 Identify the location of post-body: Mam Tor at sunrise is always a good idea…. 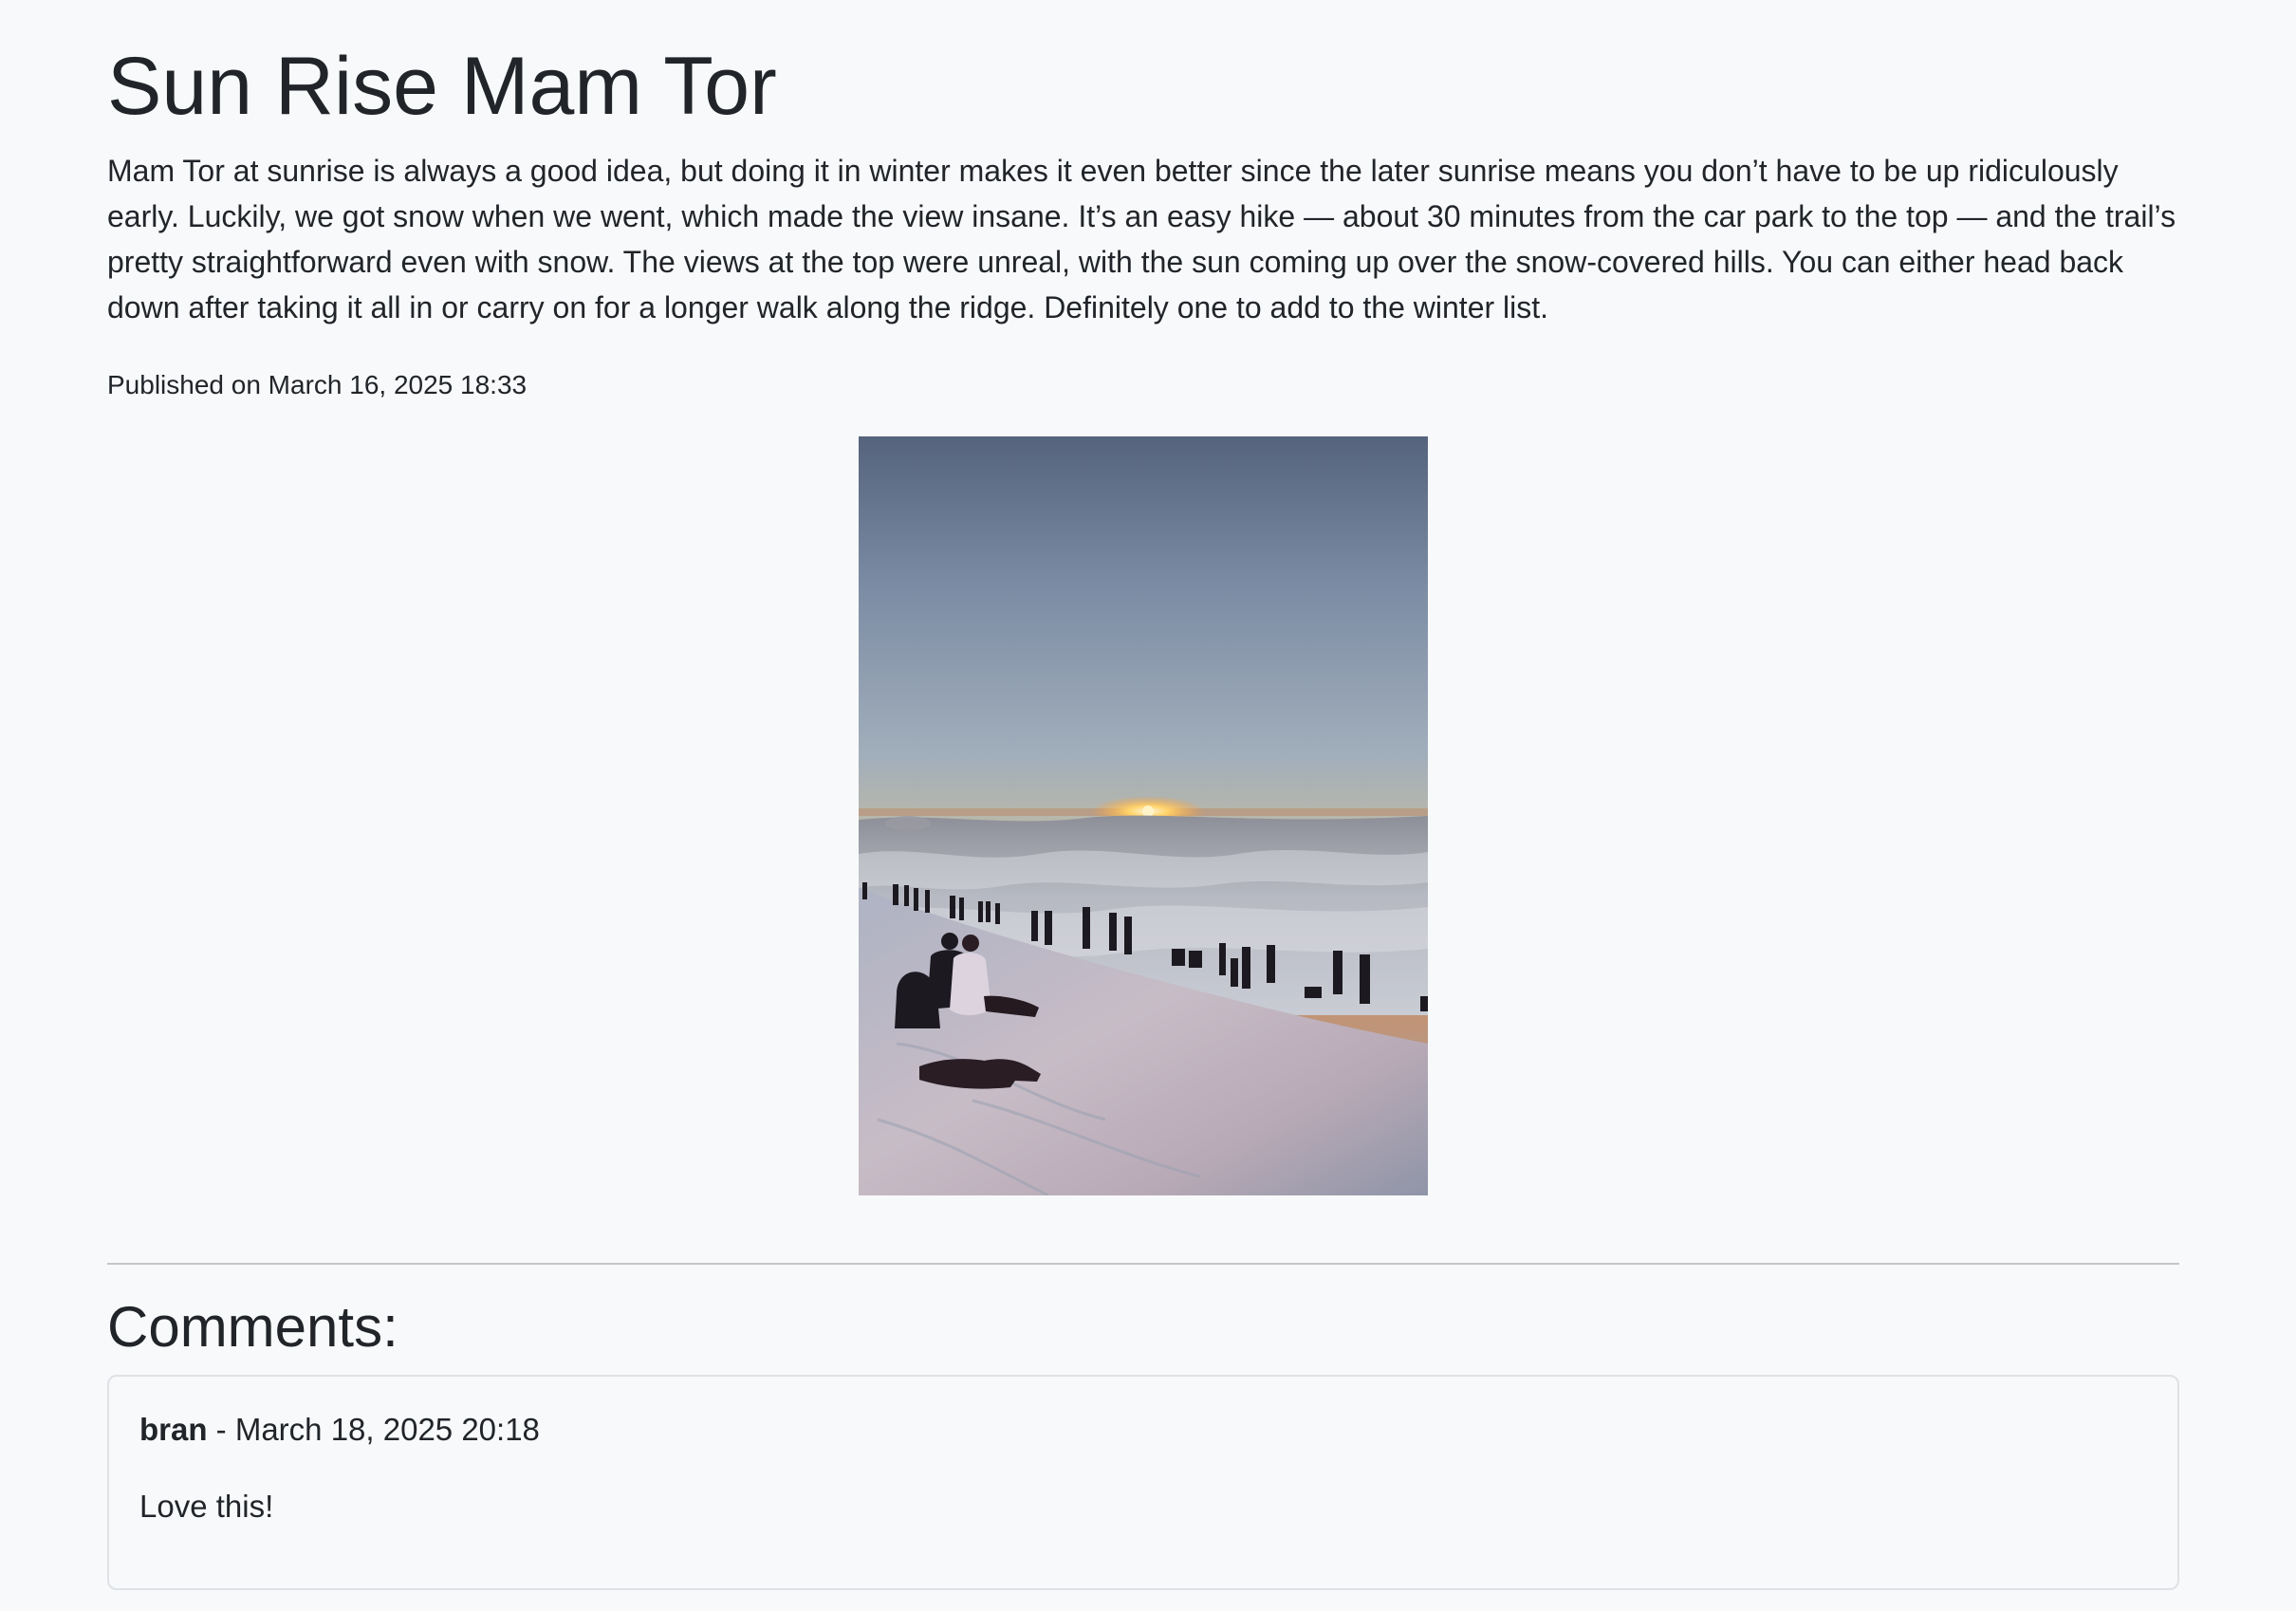
(1141, 239).